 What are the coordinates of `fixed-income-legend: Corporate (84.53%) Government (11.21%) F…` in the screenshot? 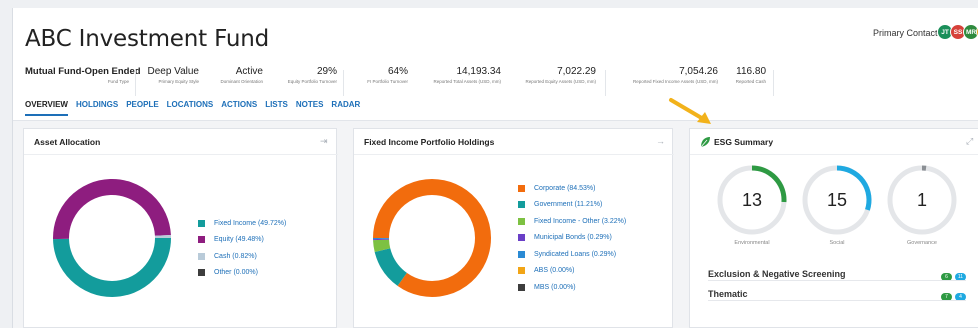 It's located at (572, 238).